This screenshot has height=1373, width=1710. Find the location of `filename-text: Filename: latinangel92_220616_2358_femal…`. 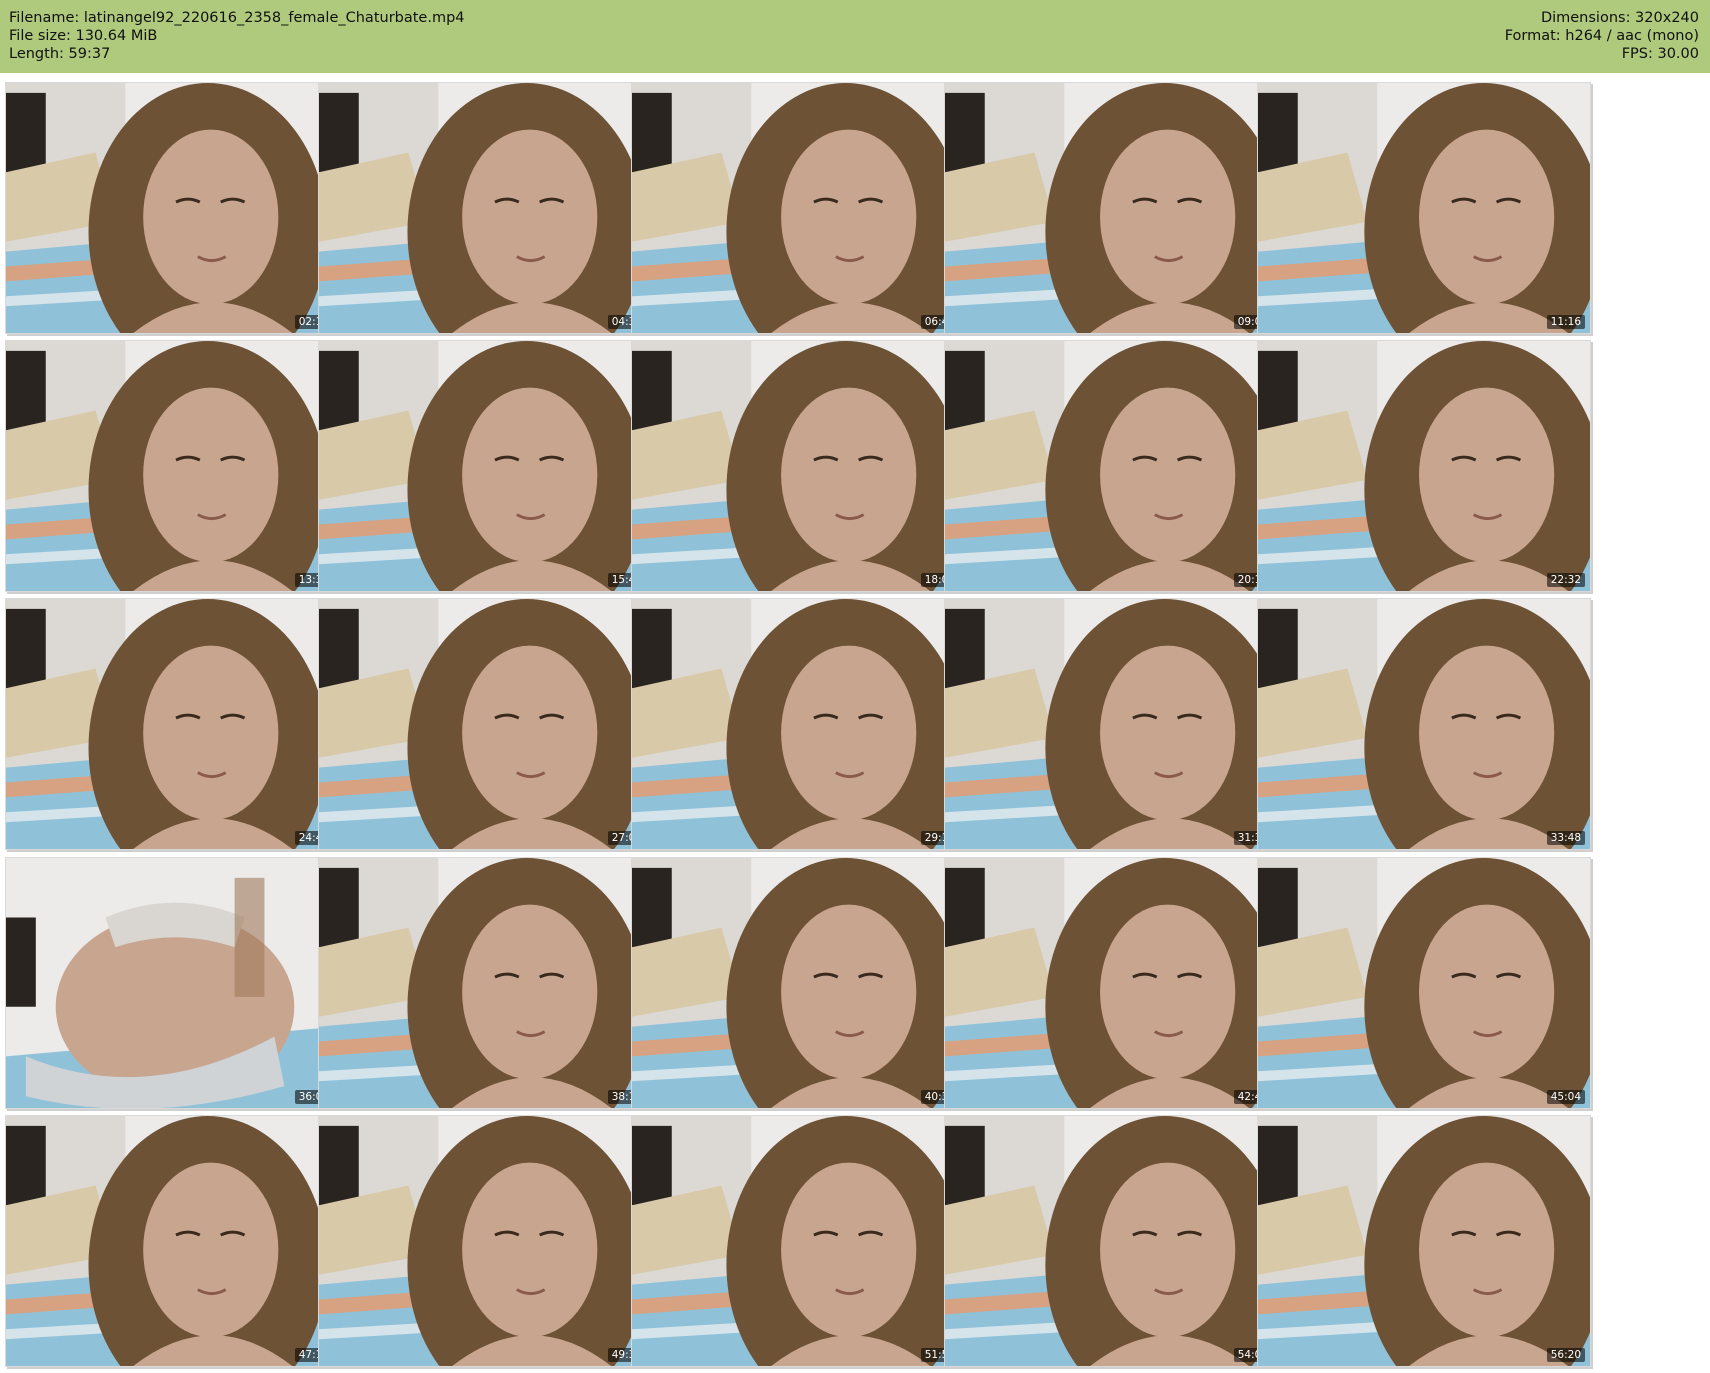

filename-text: Filename: latinangel92_220616_2358_femal… is located at coordinates (237, 18).